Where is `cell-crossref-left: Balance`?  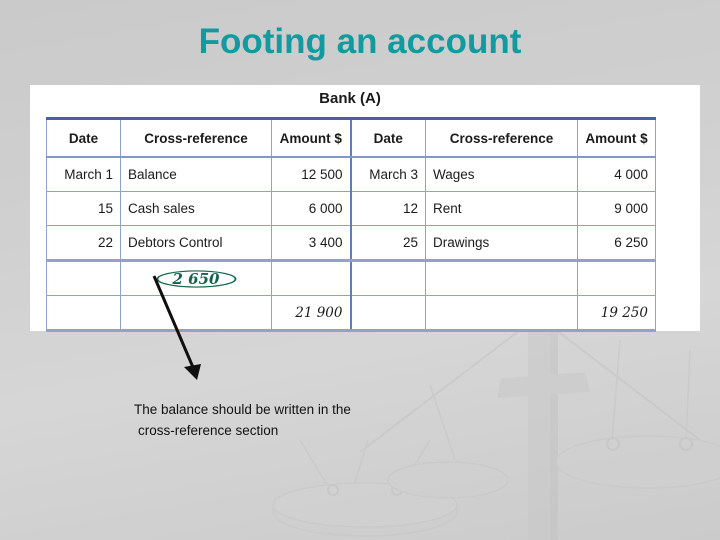
cell-crossref-left: Balance is located at coordinates (196, 174).